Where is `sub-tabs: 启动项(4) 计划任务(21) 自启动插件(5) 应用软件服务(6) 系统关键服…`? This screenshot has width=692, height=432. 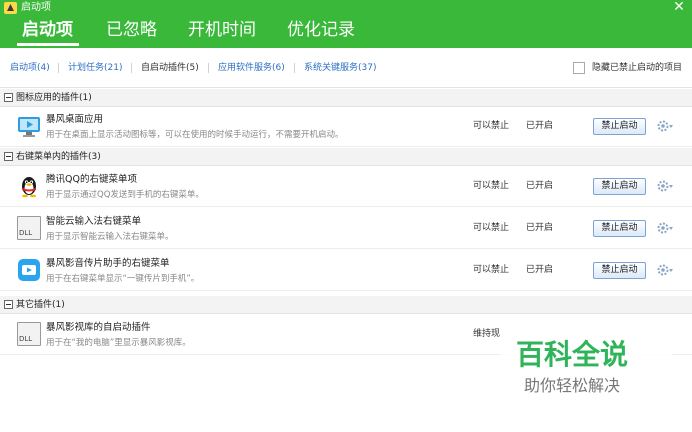 sub-tabs: 启动项(4) 计划任务(21) 自启动插件(5) 应用软件服务(6) 系统关键服… is located at coordinates (346, 68).